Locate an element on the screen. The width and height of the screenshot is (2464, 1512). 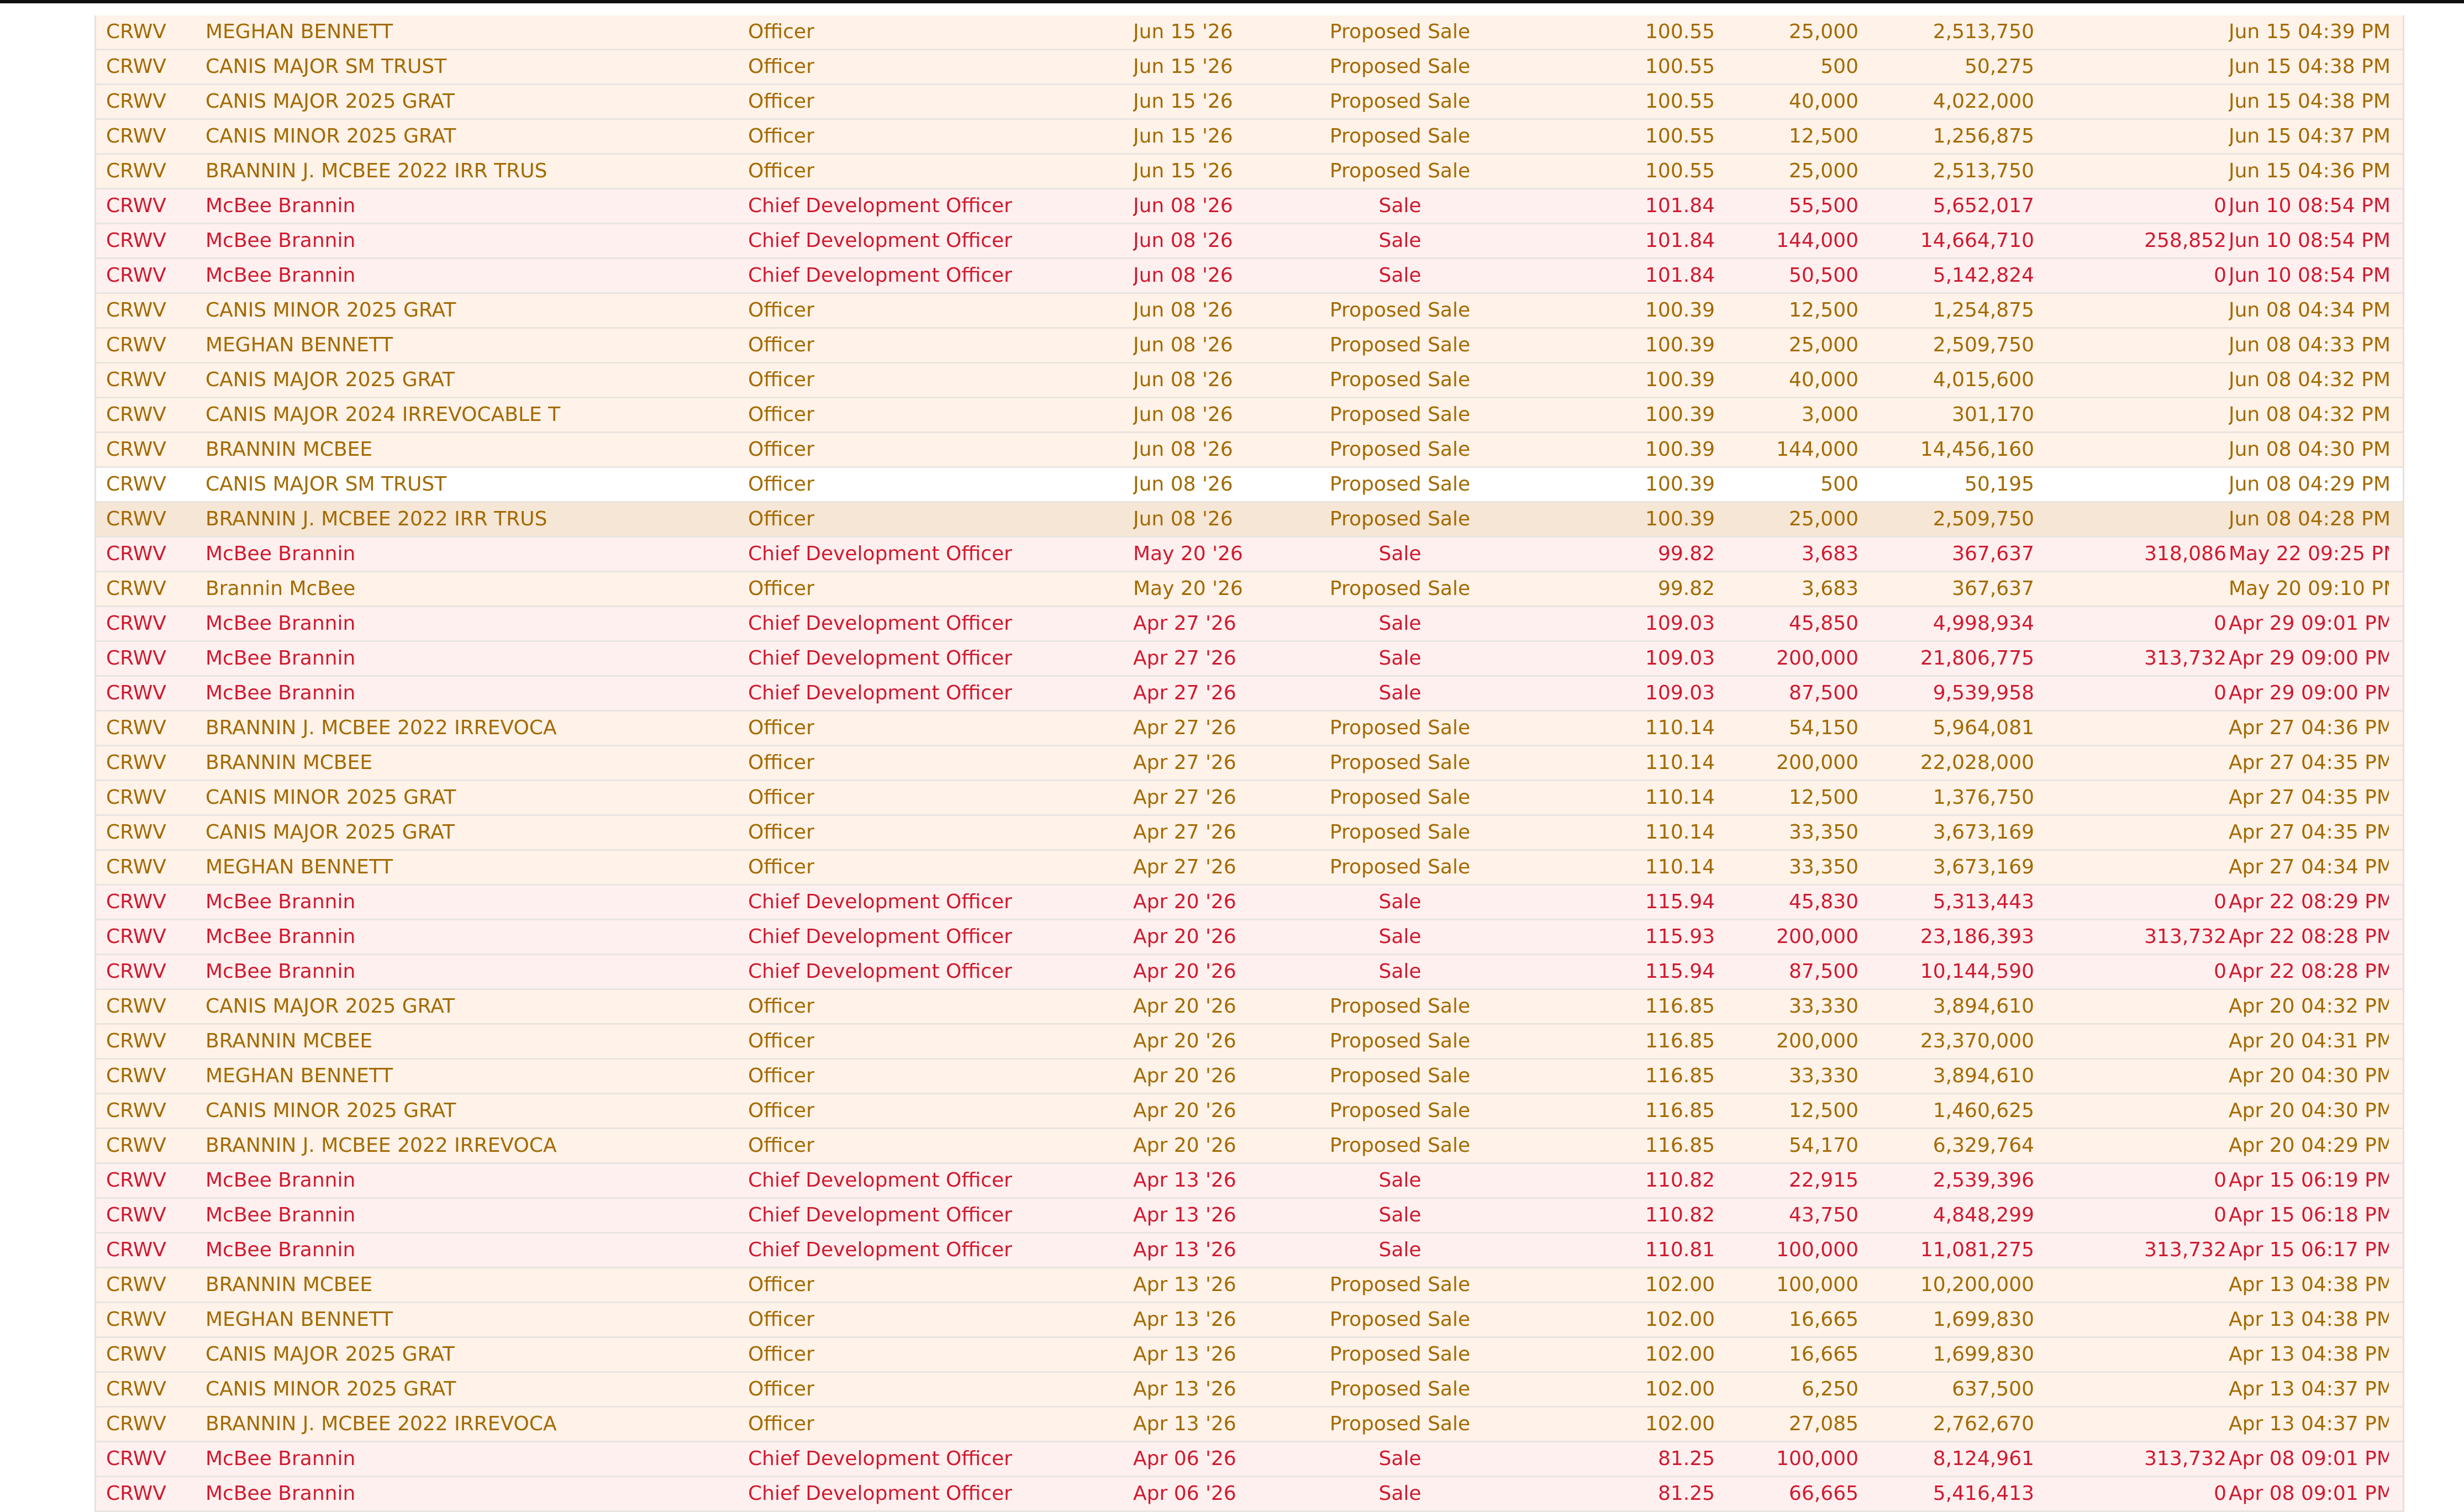
filing-date-link: May 20 09:10 PM is located at coordinates (2309, 588).